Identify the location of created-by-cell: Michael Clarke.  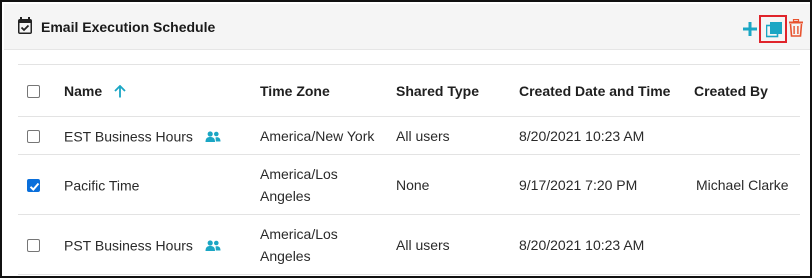
(747, 184).